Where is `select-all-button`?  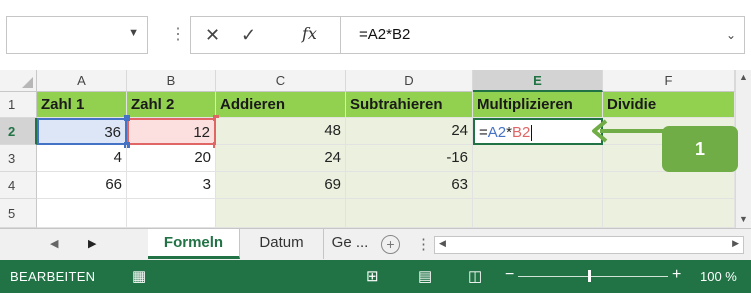
select-all-button is located at coordinates (18, 81).